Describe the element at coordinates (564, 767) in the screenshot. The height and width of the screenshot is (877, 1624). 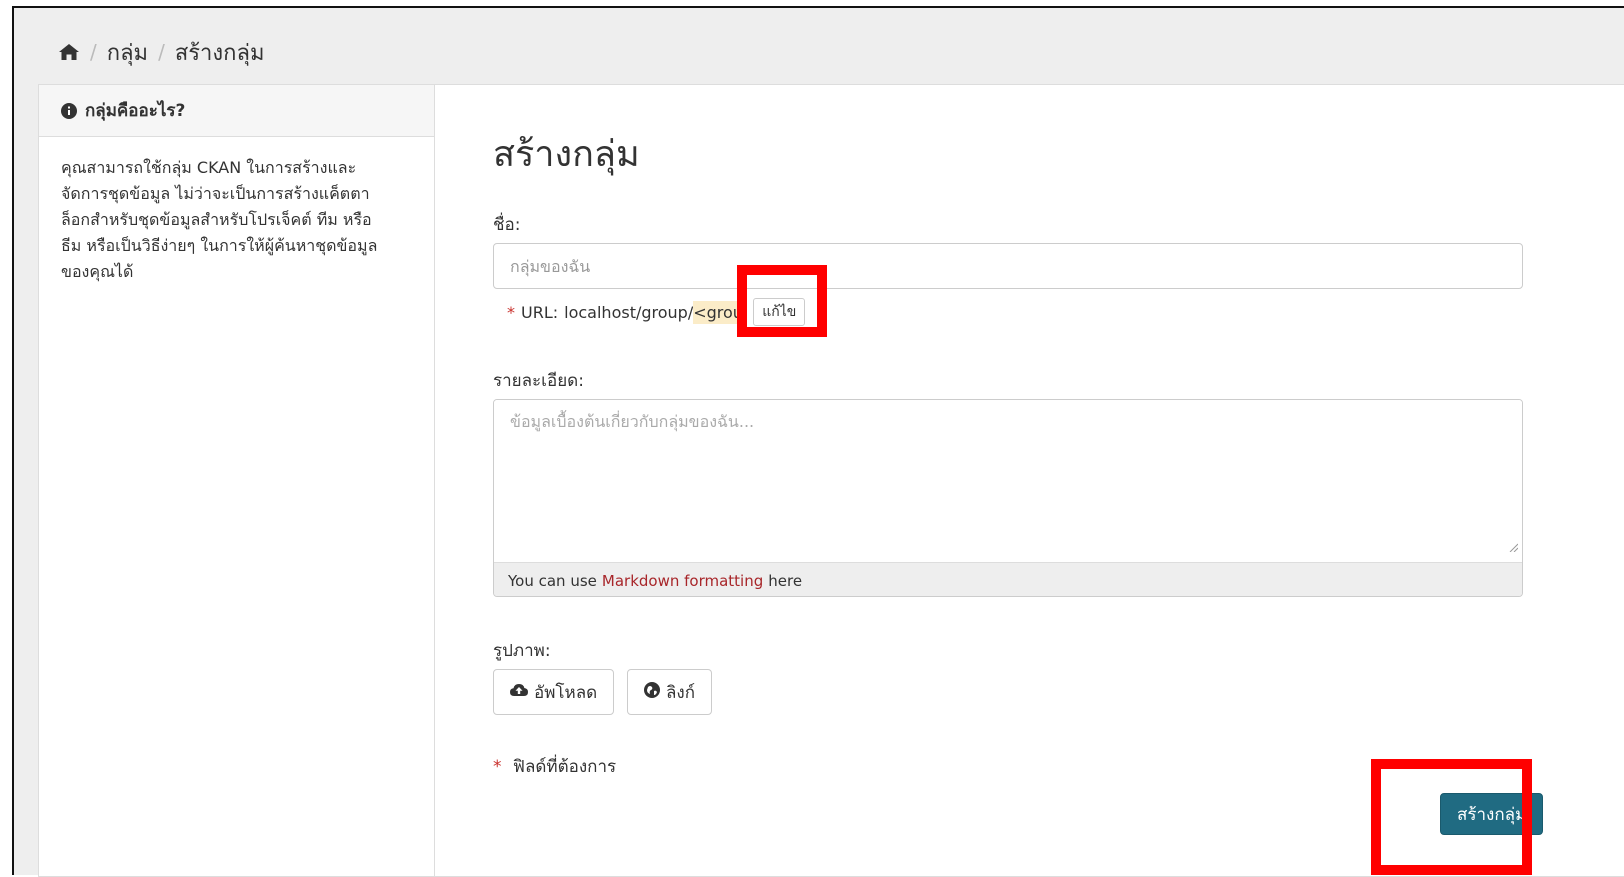
I see `required-note-text: ฟิลด์ที่ต้องการ` at that location.